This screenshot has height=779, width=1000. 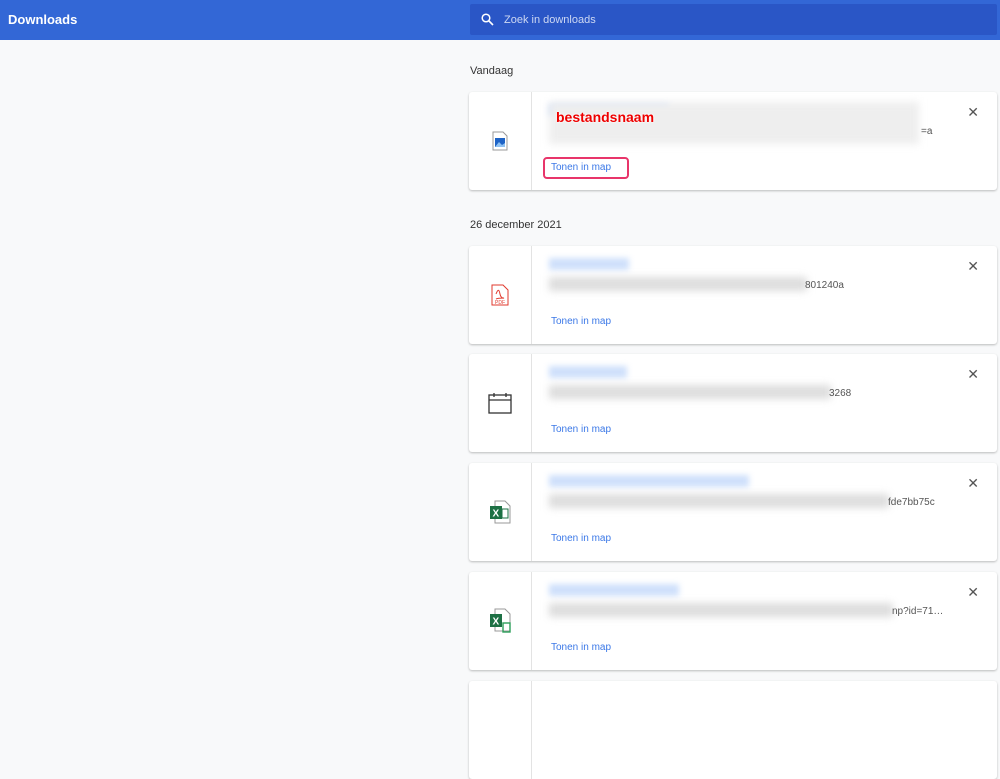 I want to click on search-icon, so click(x=487, y=19).